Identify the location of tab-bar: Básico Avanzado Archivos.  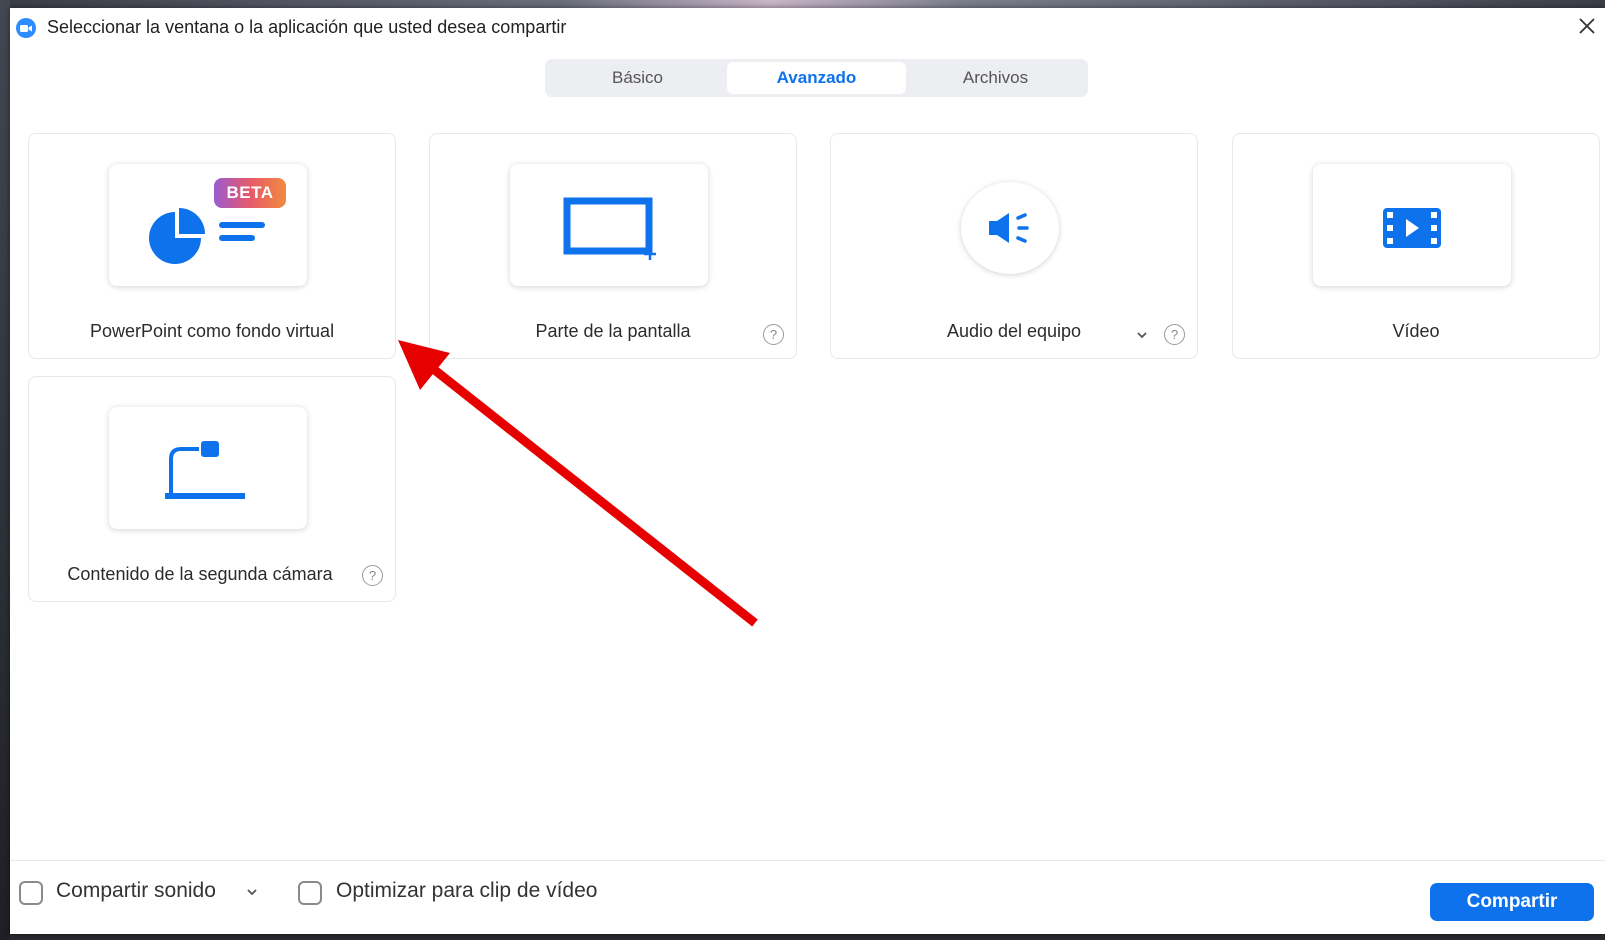
(816, 78).